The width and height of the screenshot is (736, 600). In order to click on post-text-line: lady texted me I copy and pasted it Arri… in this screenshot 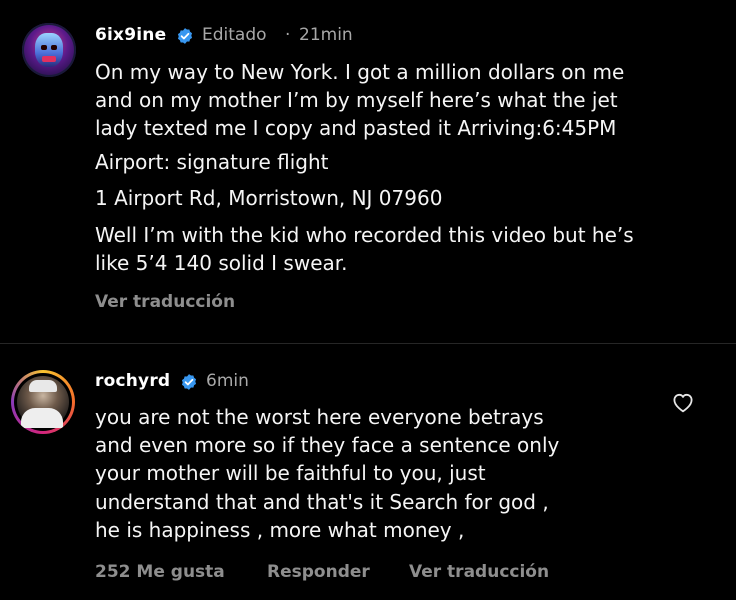, I will do `click(356, 128)`.